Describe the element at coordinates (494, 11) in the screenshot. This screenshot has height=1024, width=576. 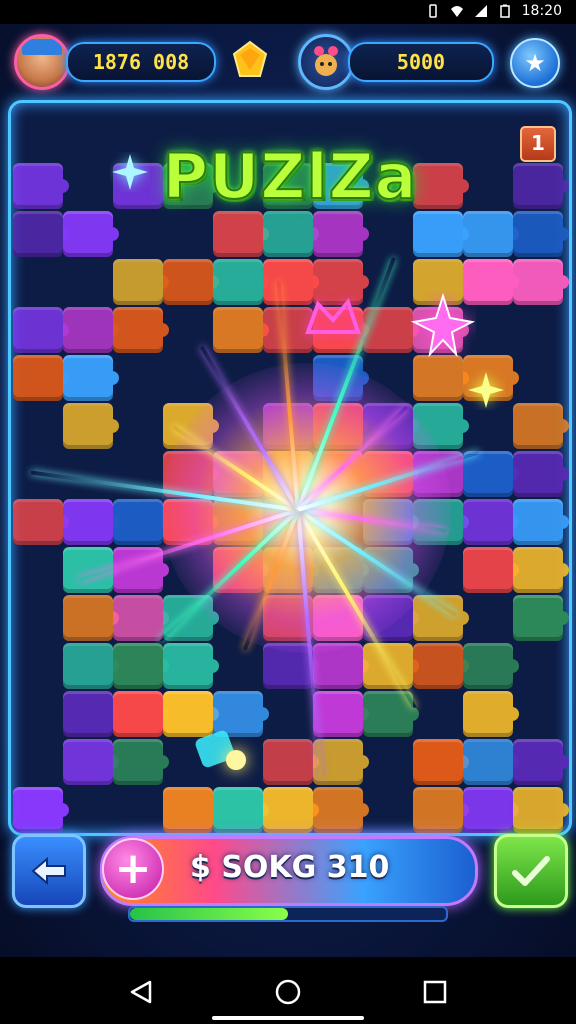
I see `status-icons: 18:20` at that location.